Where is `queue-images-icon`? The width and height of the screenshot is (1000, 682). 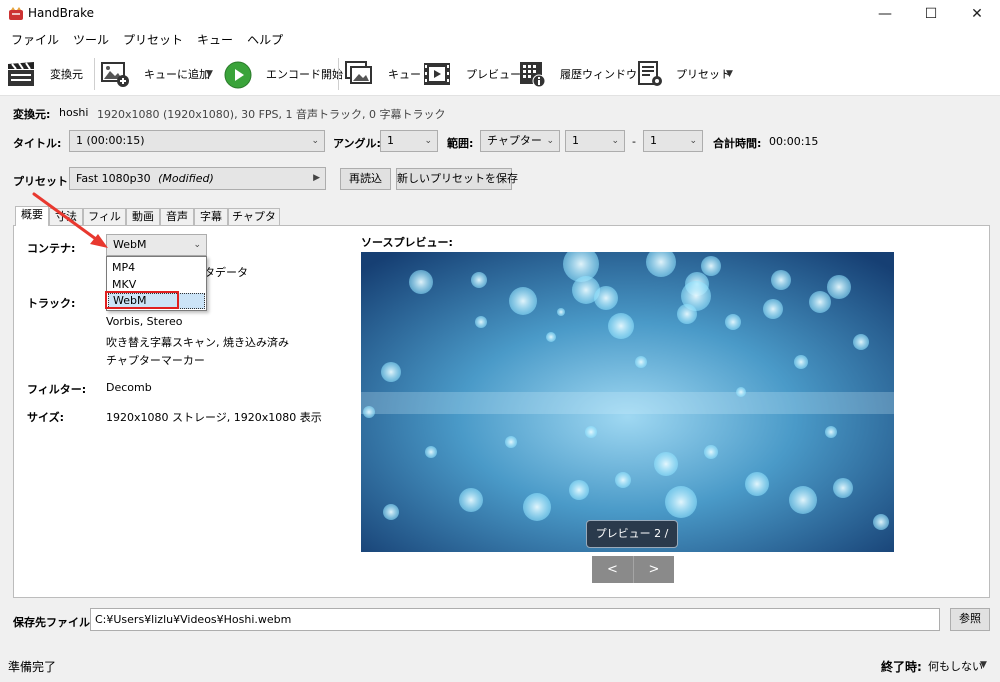
queue-images-icon is located at coordinates (358, 72).